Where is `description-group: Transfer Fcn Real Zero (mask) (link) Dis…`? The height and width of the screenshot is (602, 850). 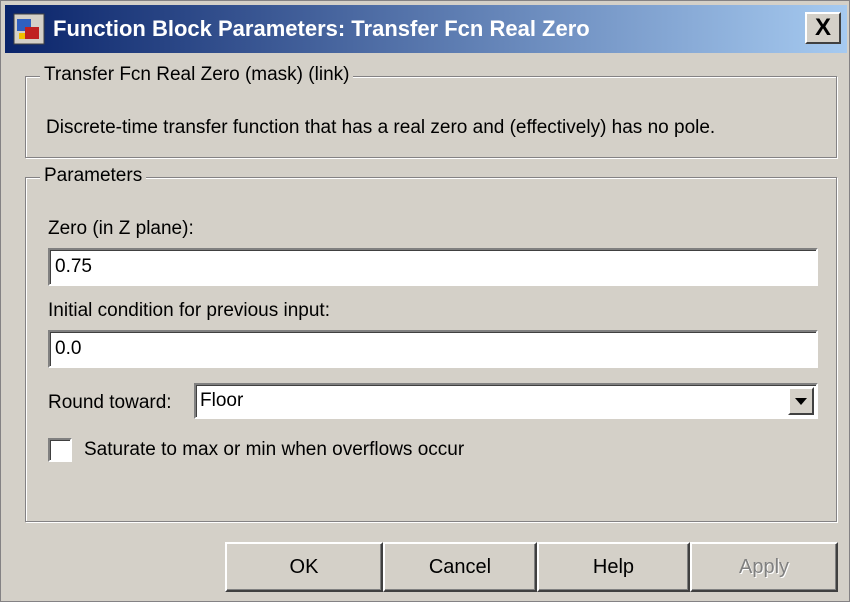
description-group: Transfer Fcn Real Zero (mask) (link) Dis… is located at coordinates (431, 111).